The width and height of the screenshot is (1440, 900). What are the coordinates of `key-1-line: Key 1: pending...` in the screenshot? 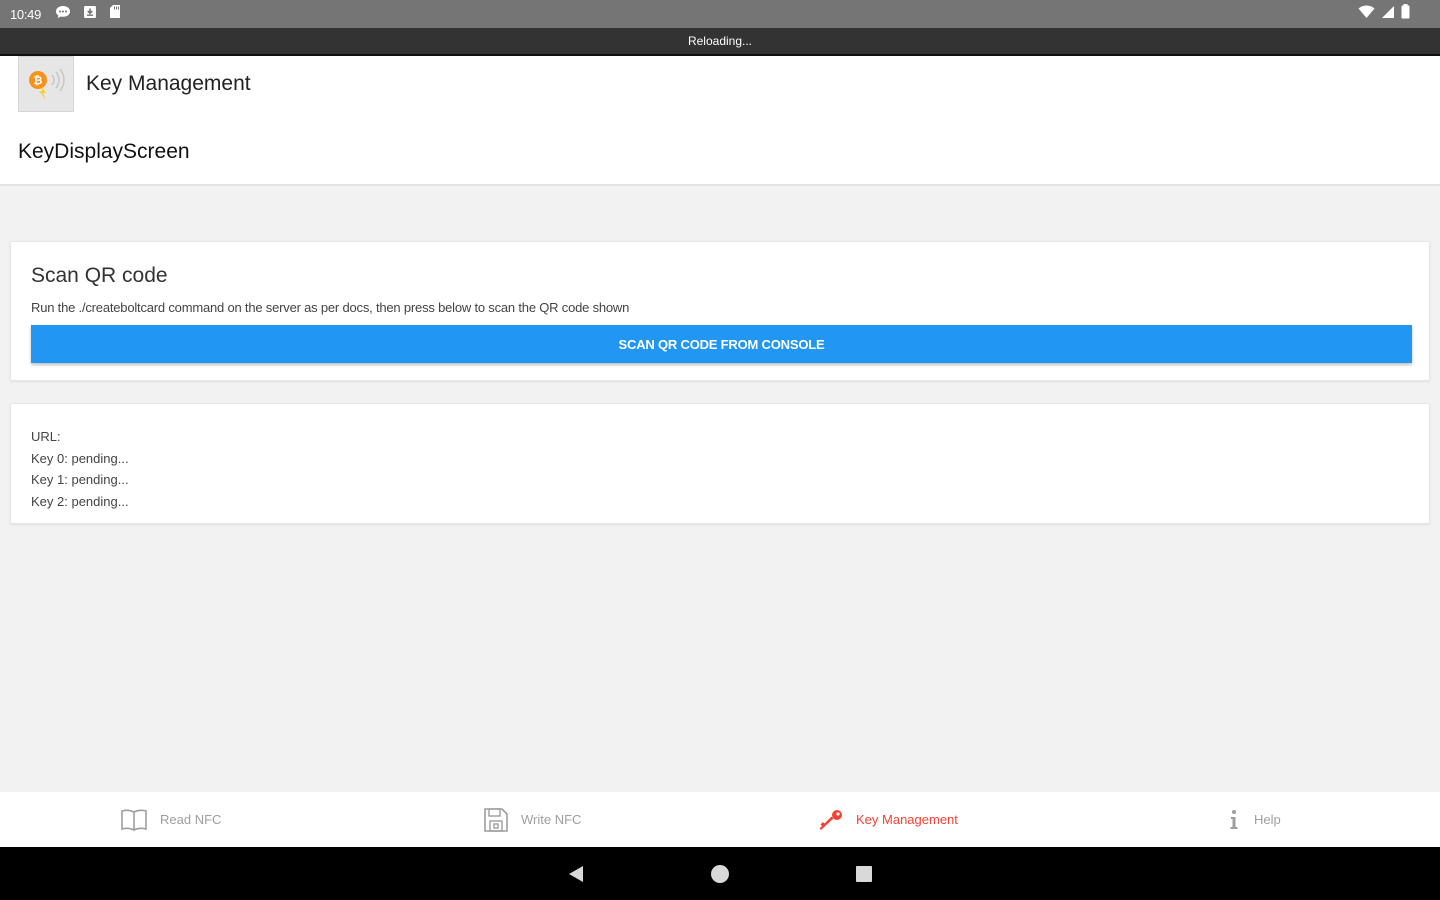 It's located at (80, 479).